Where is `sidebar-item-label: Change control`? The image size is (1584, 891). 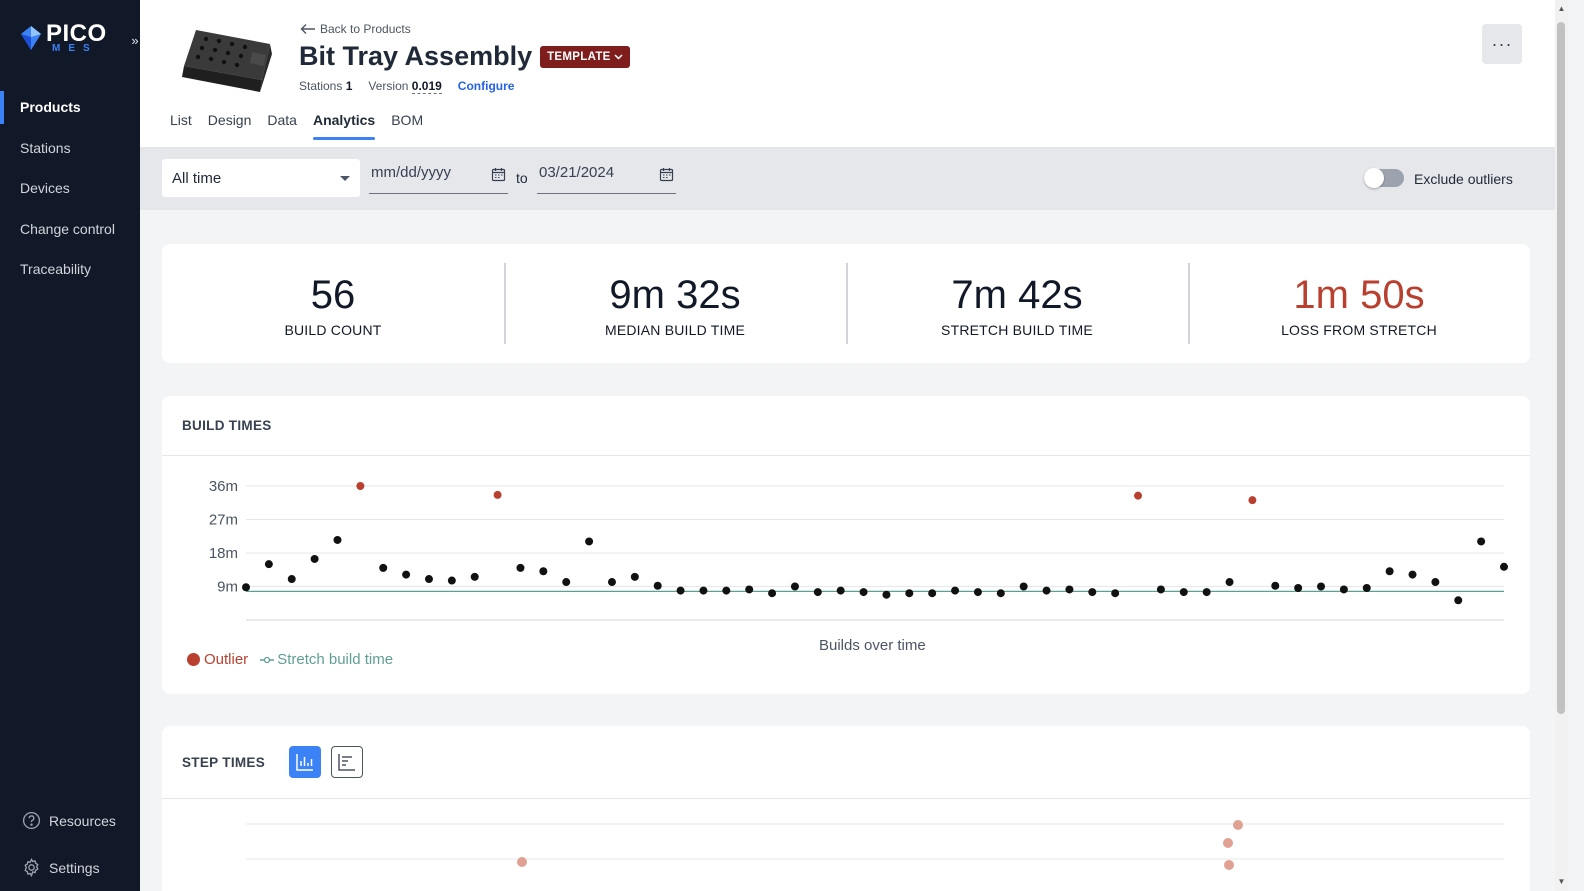 sidebar-item-label: Change control is located at coordinates (67, 228).